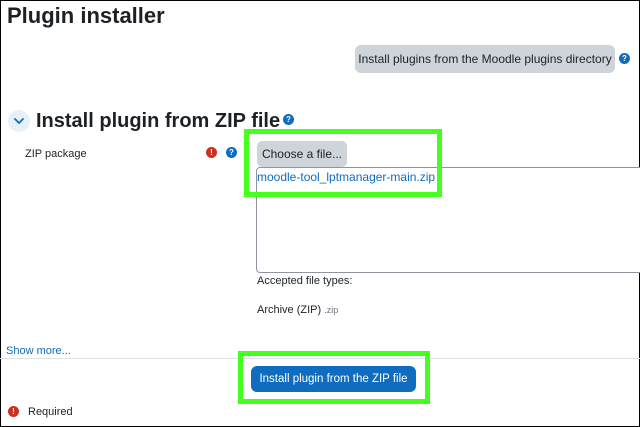 The height and width of the screenshot is (427, 640). I want to click on required-icon: !, so click(211, 152).